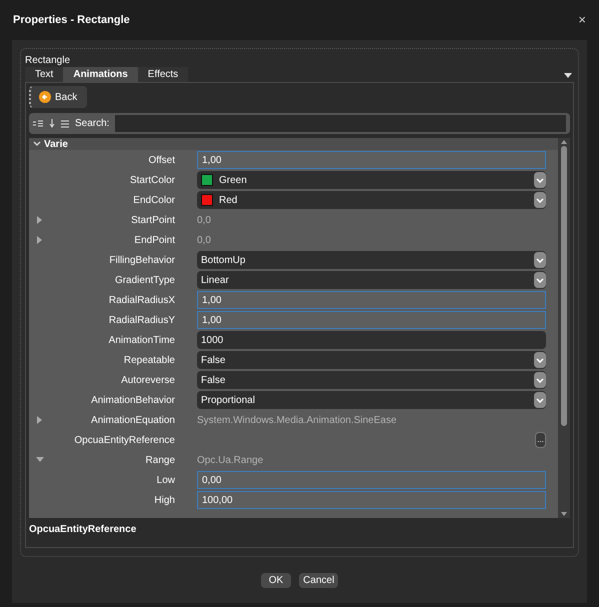  What do you see at coordinates (371, 480) in the screenshot?
I see `value-field: 0,00` at bounding box center [371, 480].